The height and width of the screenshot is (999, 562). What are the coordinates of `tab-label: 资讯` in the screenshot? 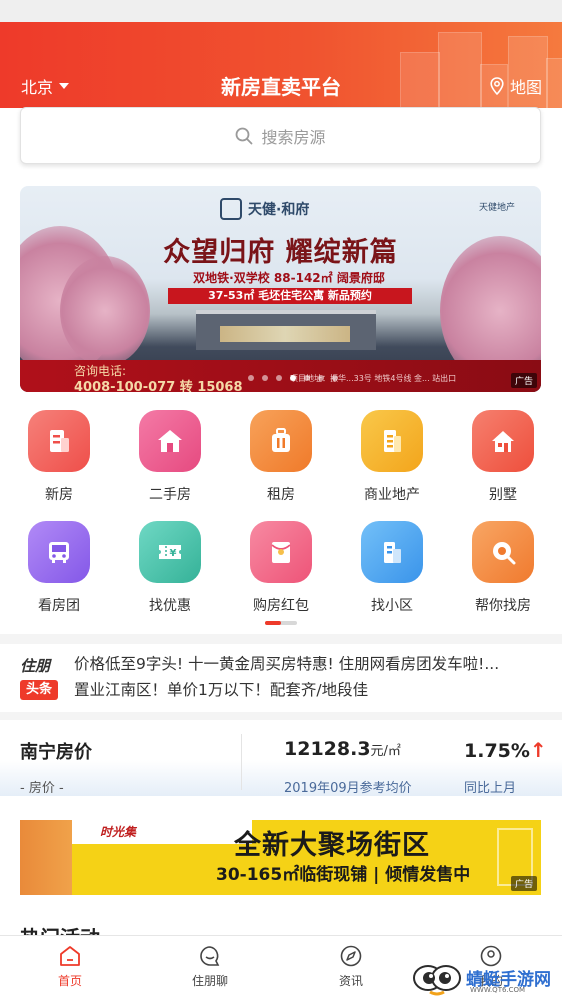 It's located at (350, 981).